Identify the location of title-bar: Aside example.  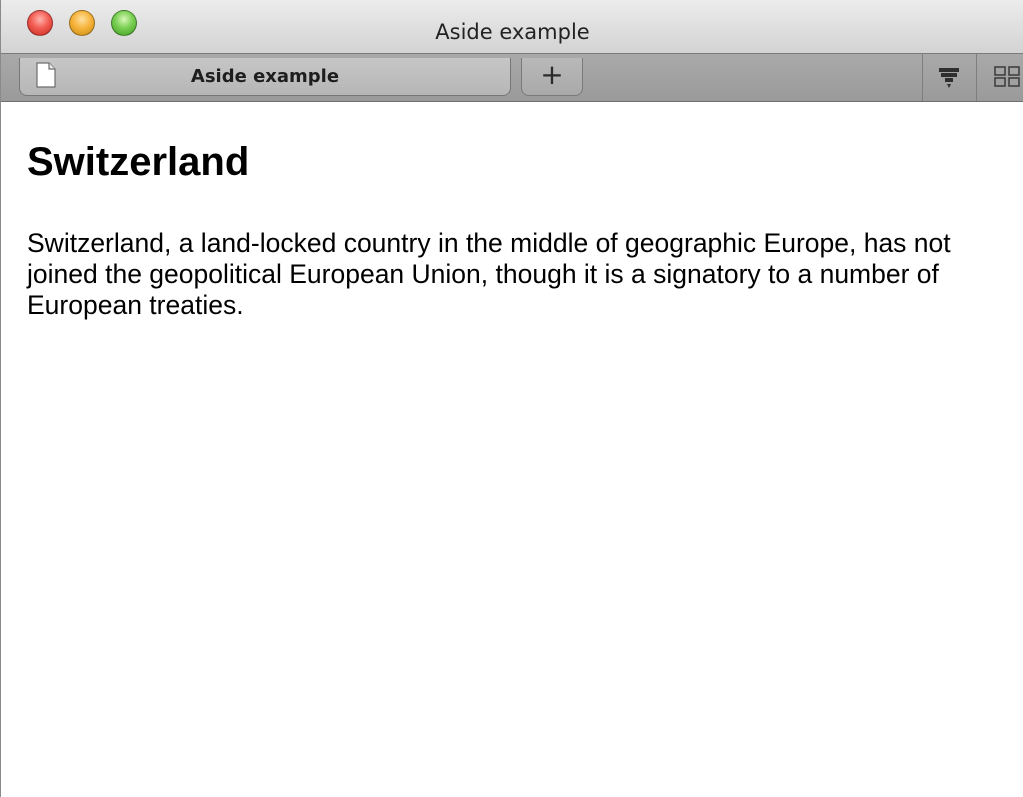
(512, 26).